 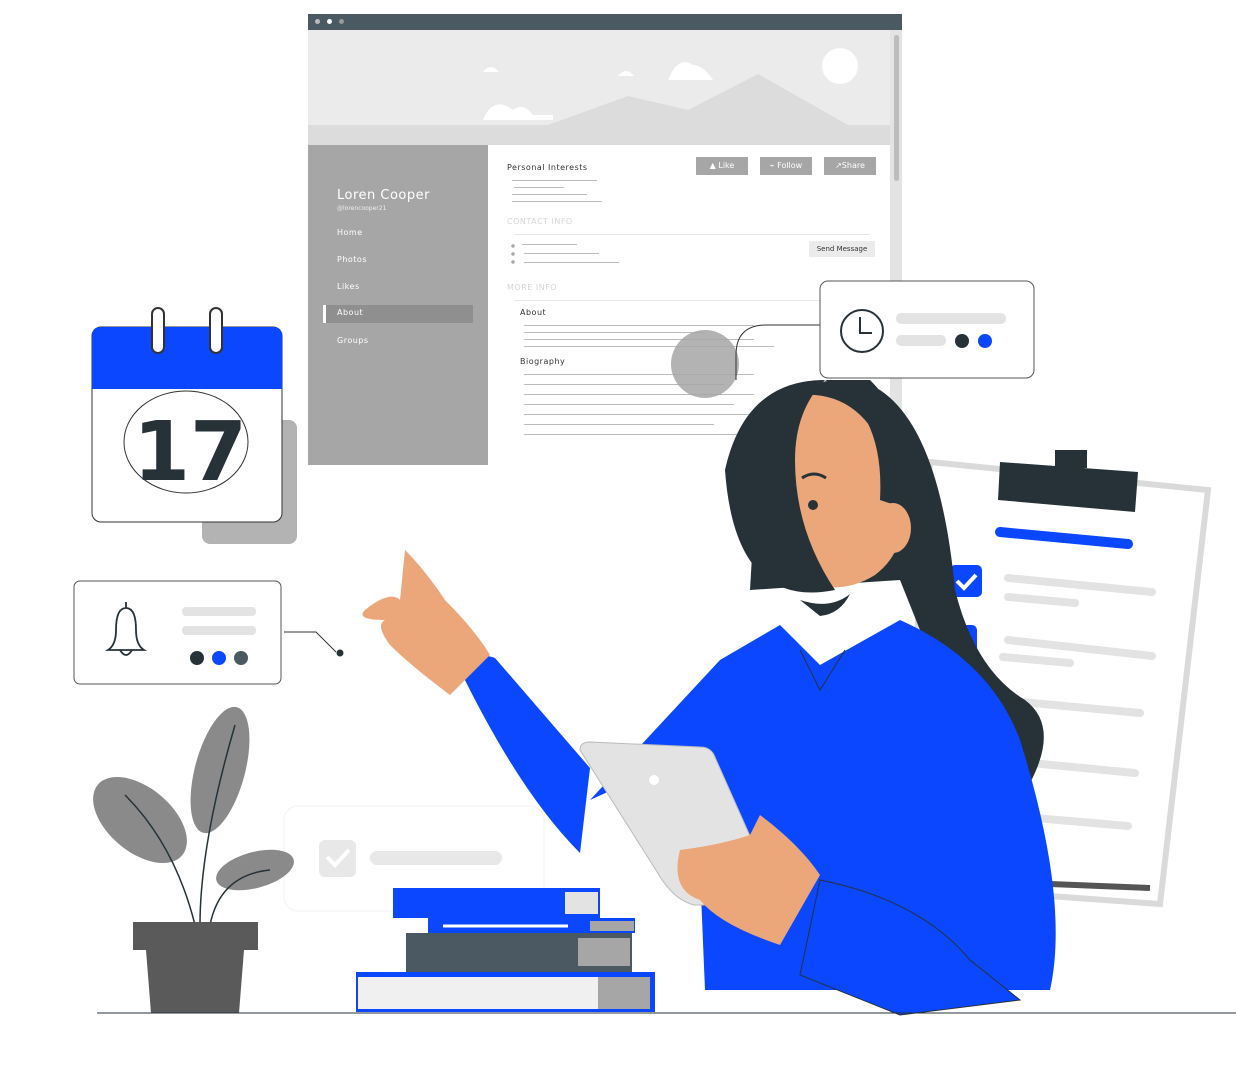 I want to click on calendar-day: 17, so click(x=190, y=452).